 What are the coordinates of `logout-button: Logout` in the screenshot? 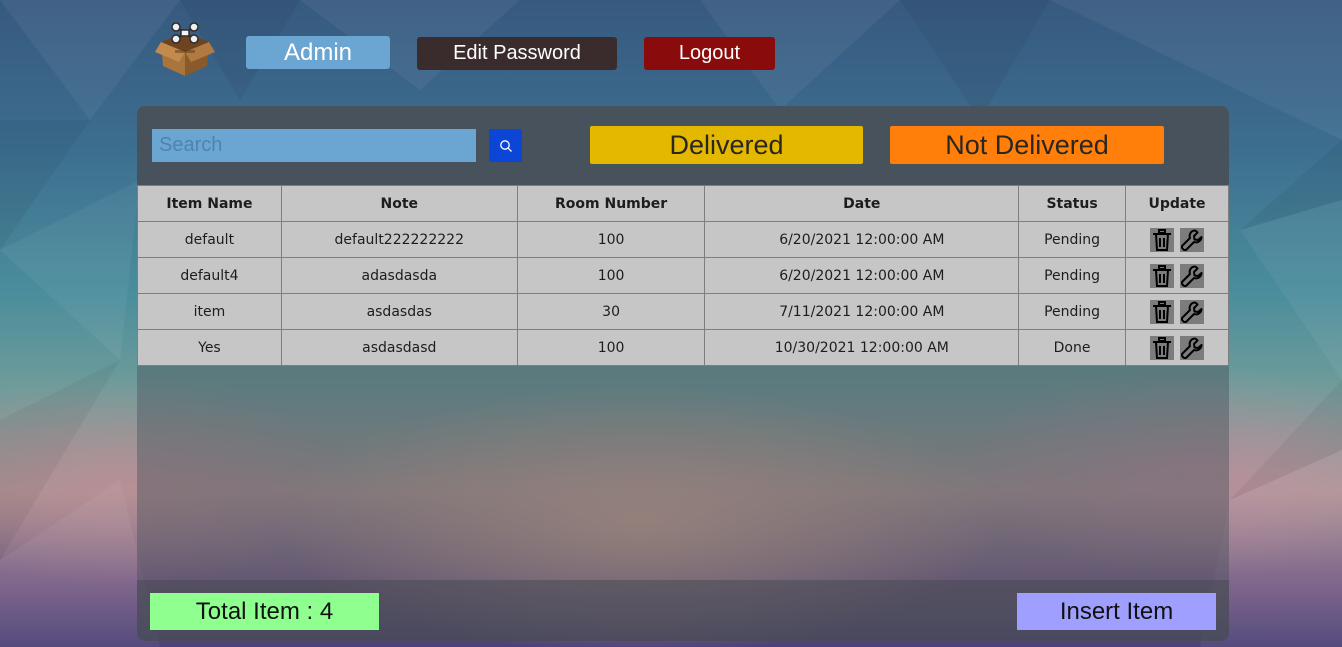 It's located at (709, 53).